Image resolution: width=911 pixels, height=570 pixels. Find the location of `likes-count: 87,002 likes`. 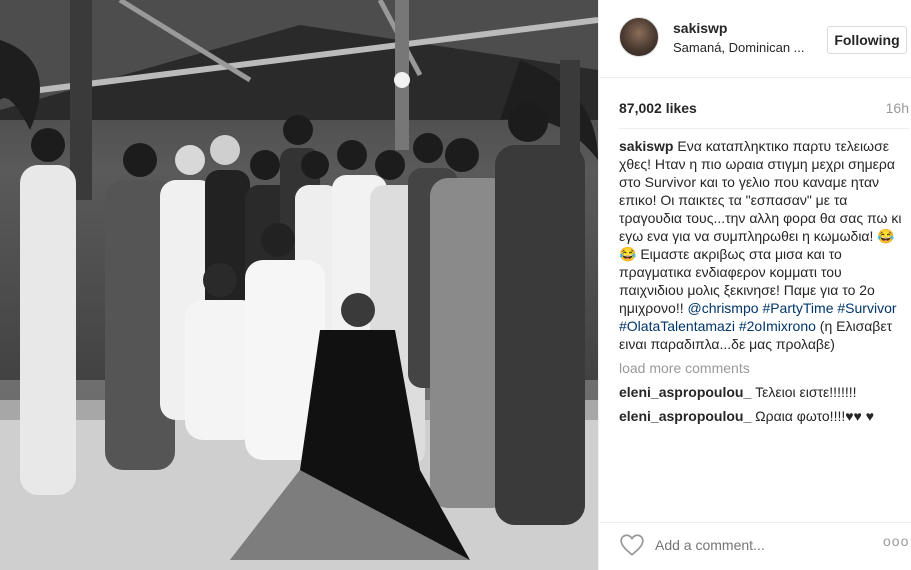

likes-count: 87,002 likes is located at coordinates (658, 108).